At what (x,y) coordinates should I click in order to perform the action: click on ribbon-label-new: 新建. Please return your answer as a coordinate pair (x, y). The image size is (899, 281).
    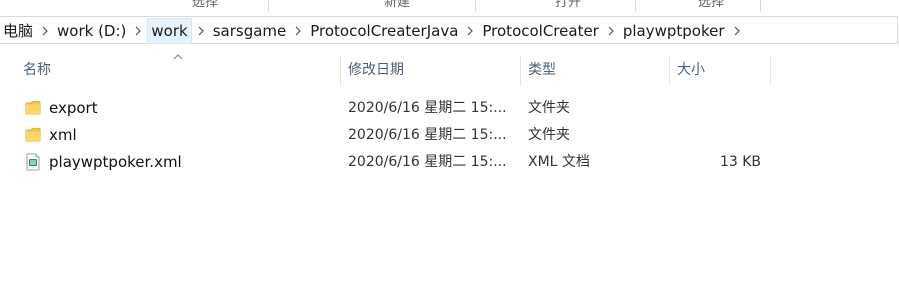
    Looking at the image, I should click on (397, 5).